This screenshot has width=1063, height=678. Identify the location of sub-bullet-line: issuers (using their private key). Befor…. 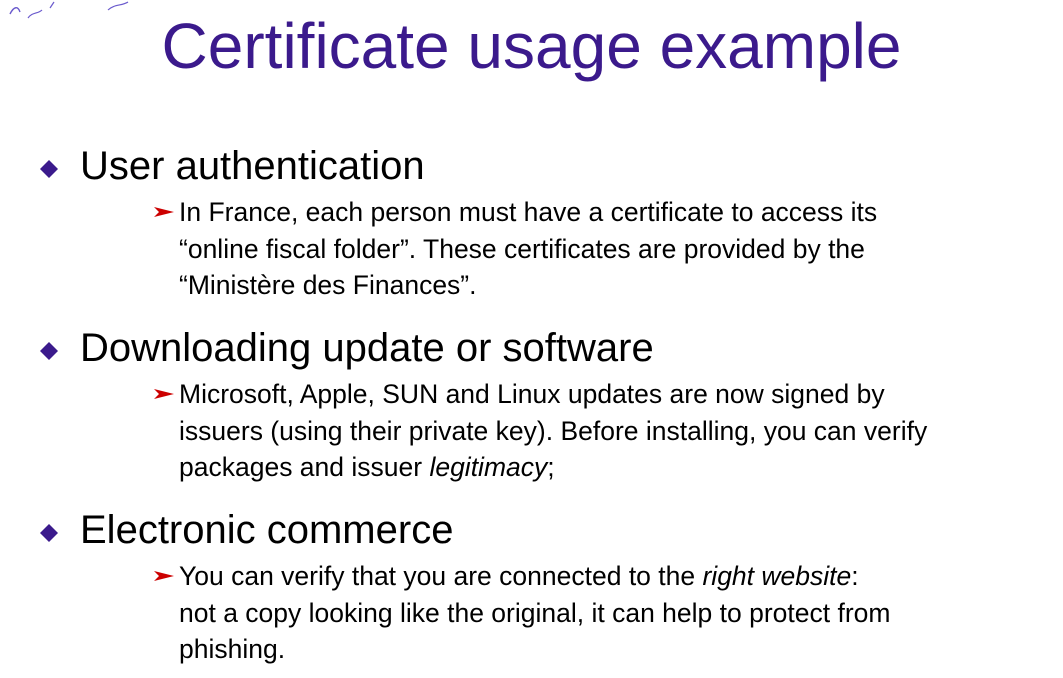
(614, 431).